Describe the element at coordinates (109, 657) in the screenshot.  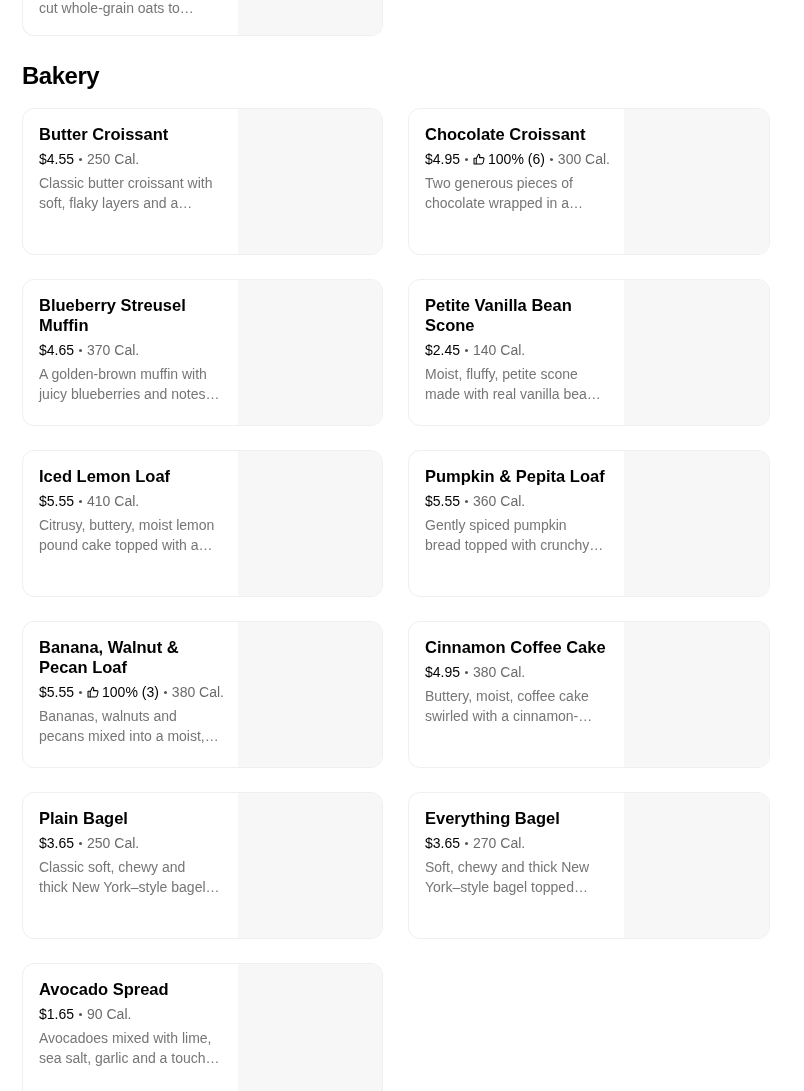
I see `item-name: Banana, Walnut & Pecan Loaf` at that location.